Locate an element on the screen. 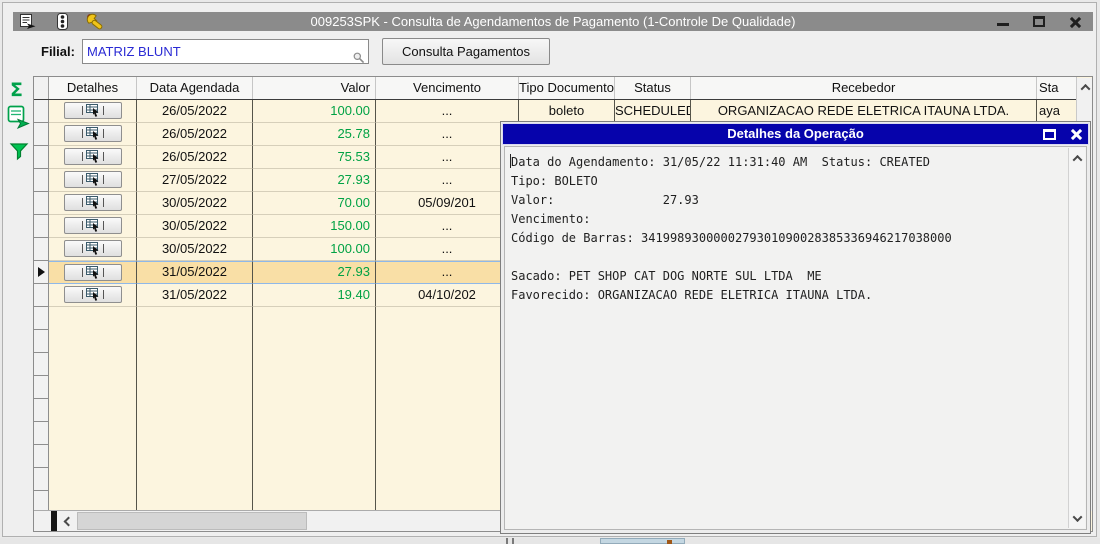 The height and width of the screenshot is (544, 1100). export-grid-icon is located at coordinates (18, 120).